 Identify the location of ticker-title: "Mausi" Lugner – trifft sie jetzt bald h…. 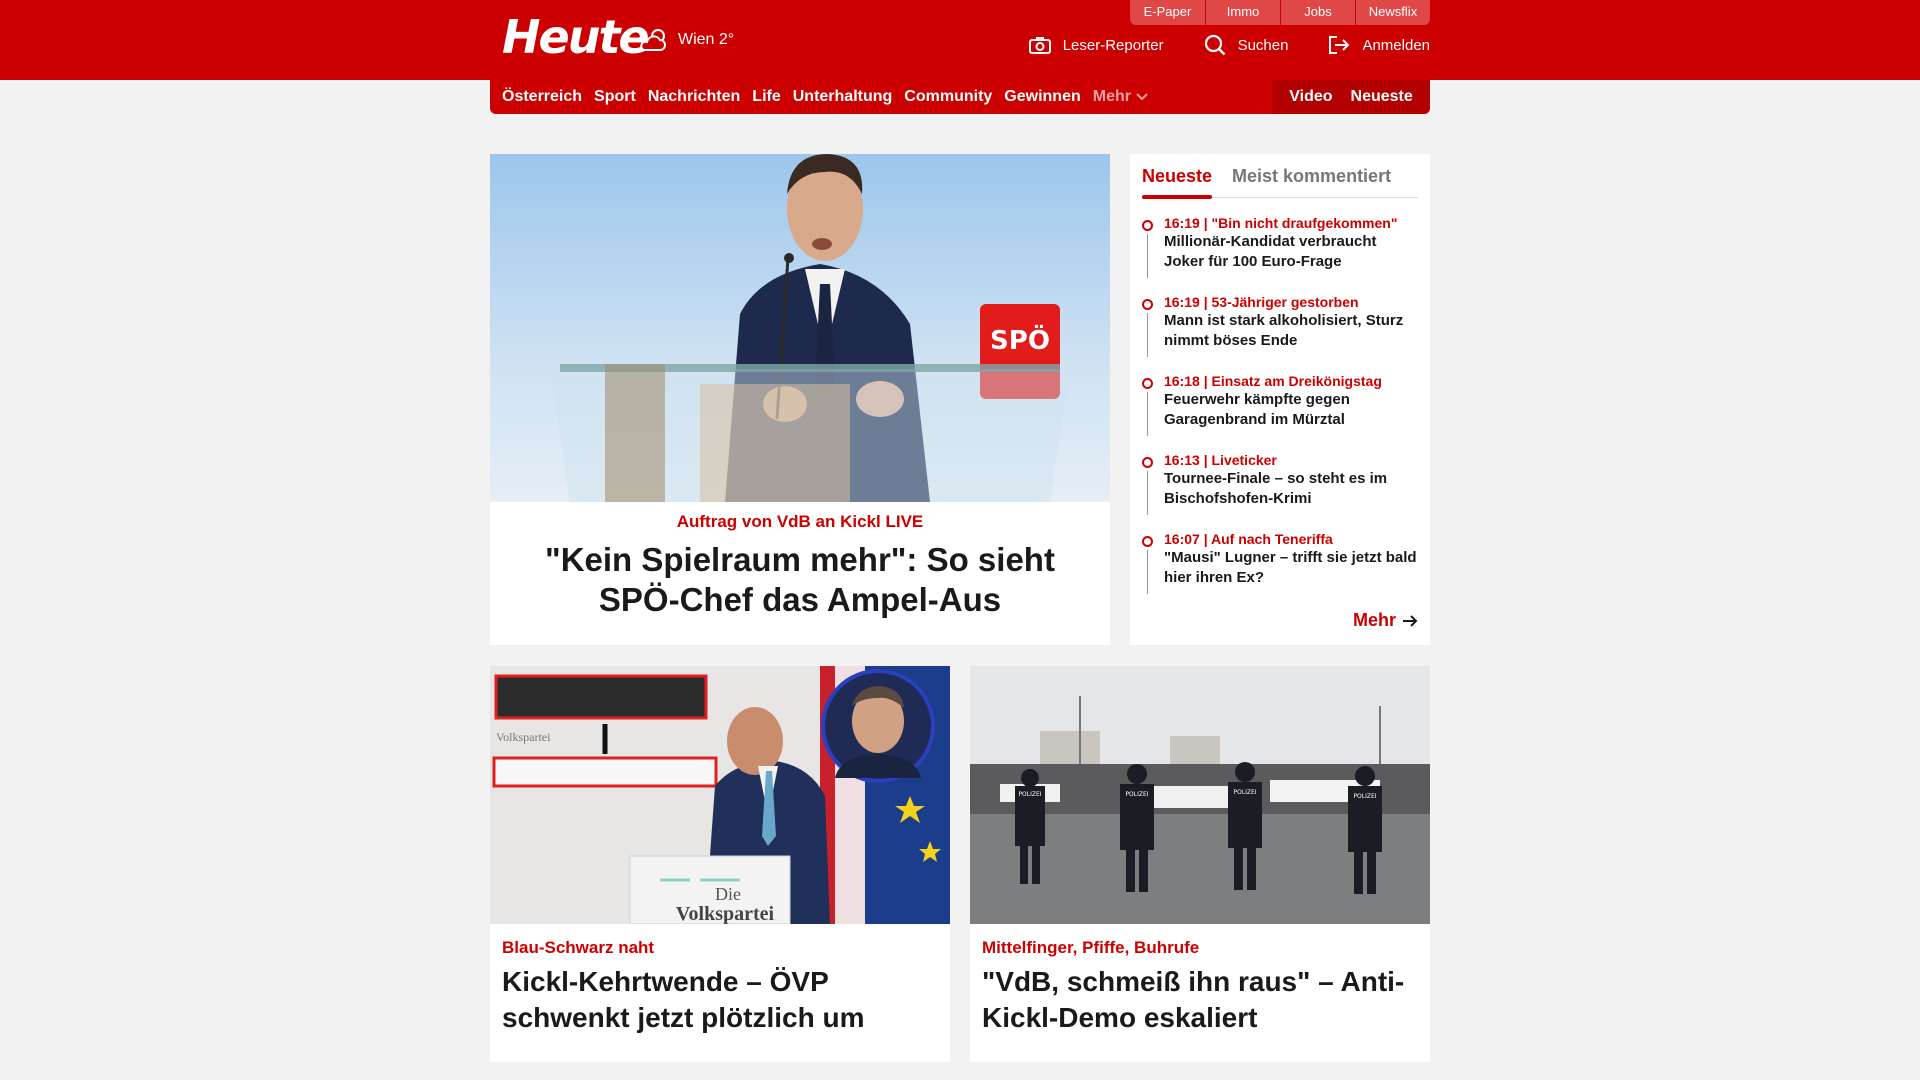
(1290, 567).